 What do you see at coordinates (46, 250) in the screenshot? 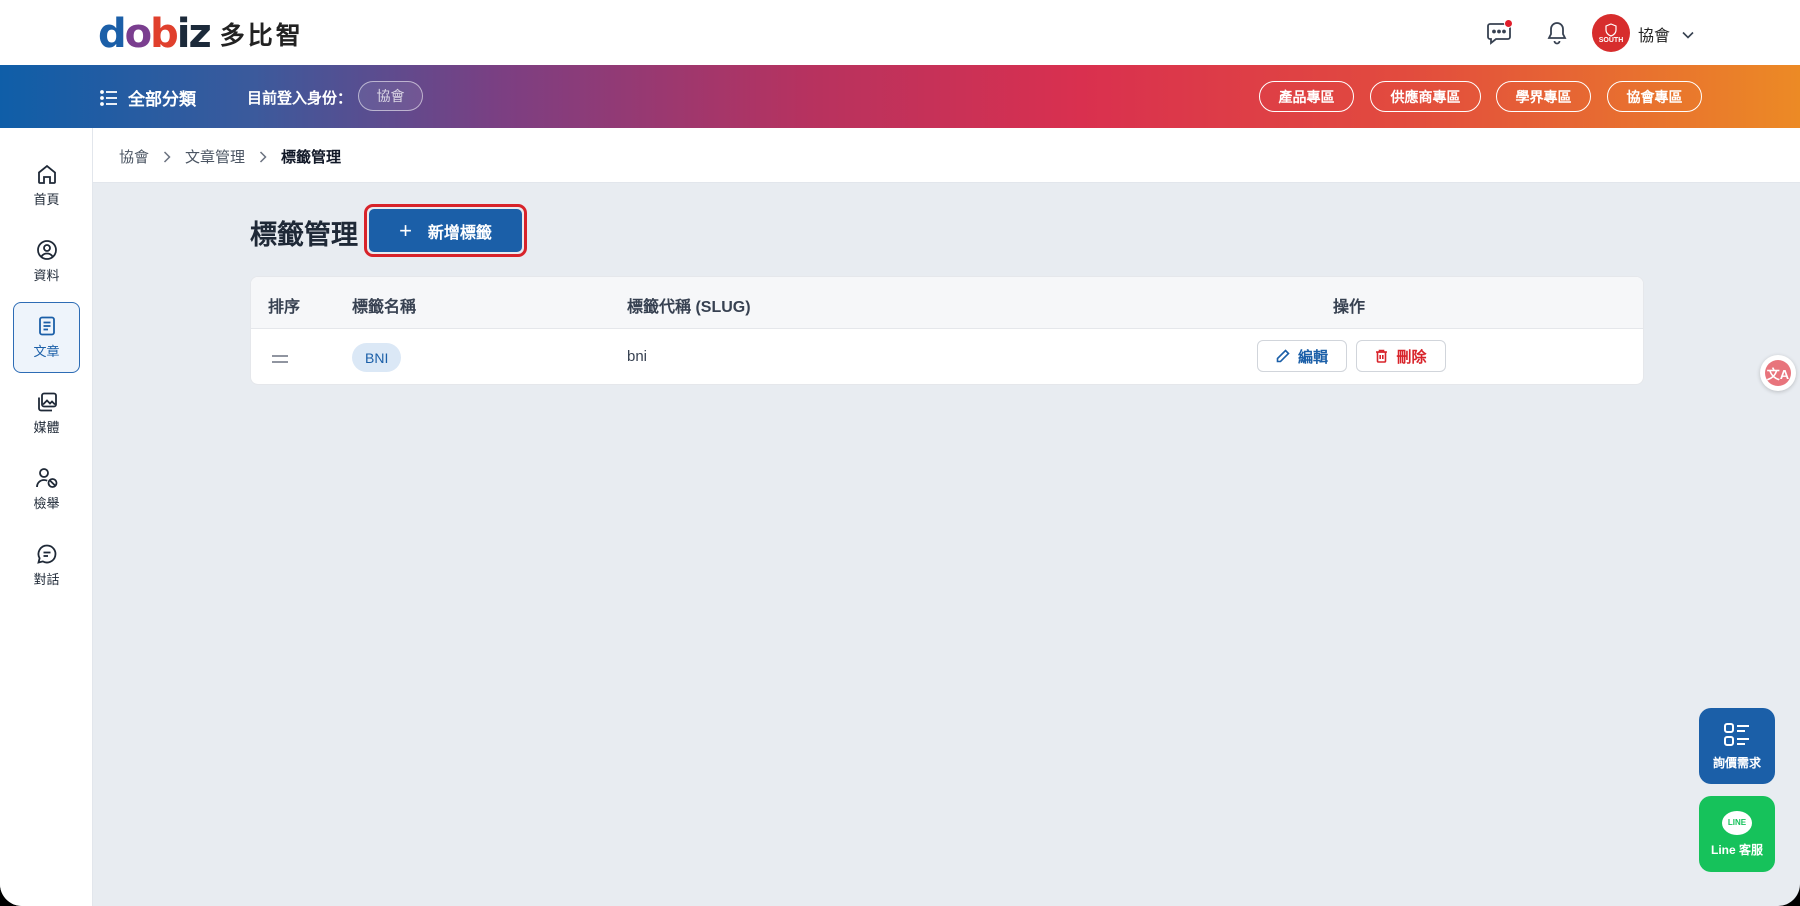
I see `user-circle-icon` at bounding box center [46, 250].